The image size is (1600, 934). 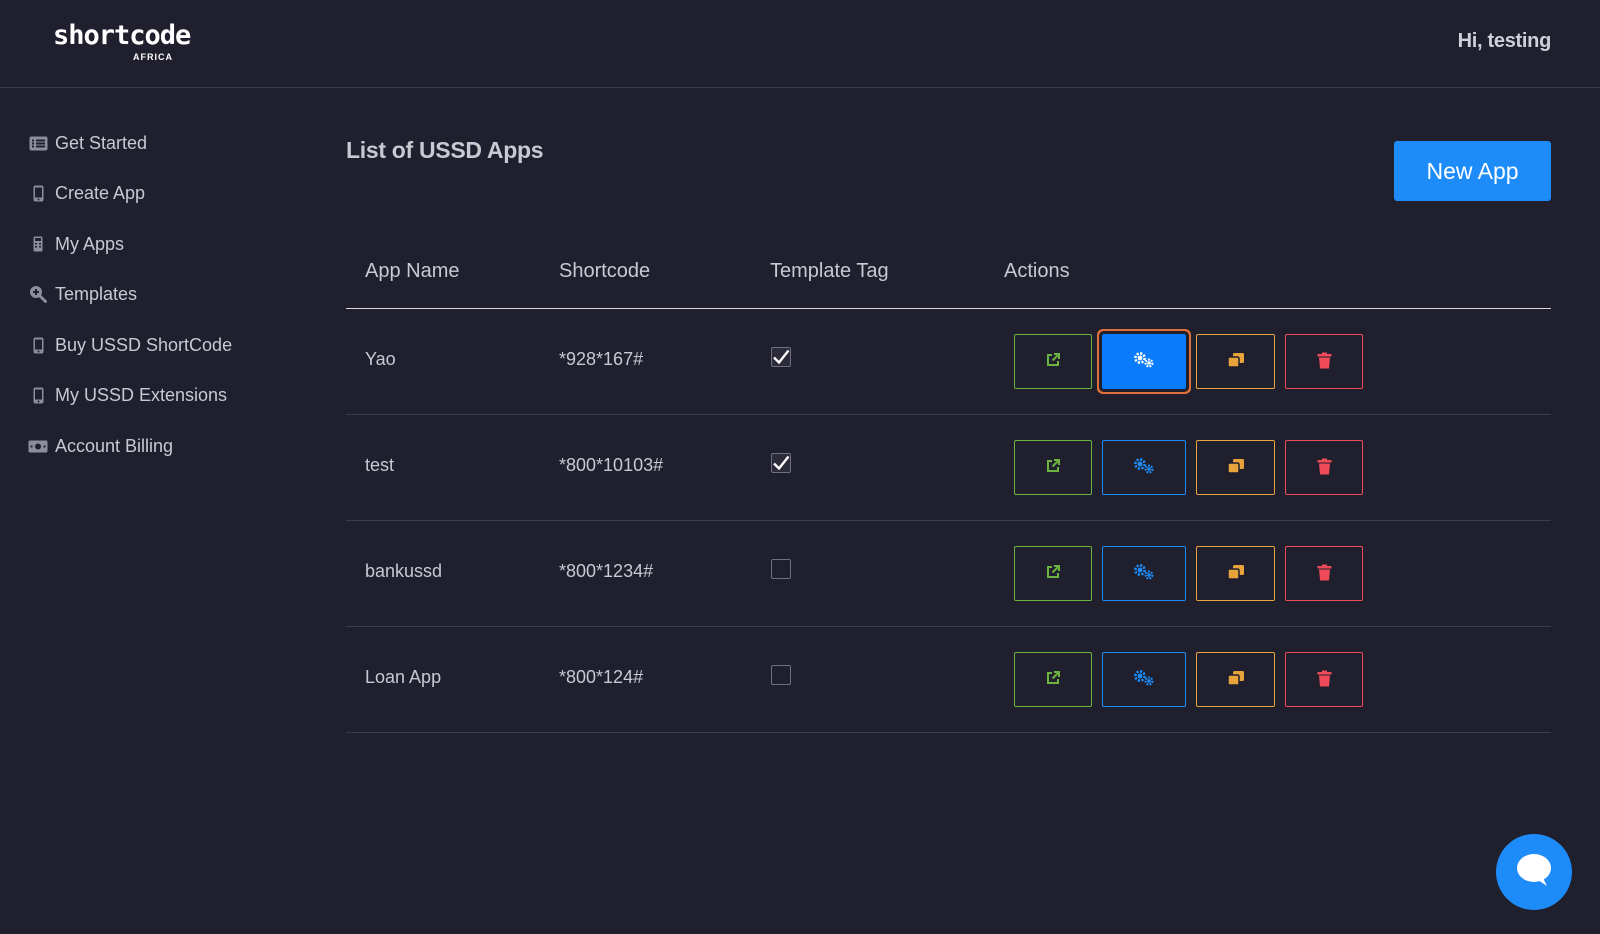 What do you see at coordinates (605, 271) in the screenshot?
I see `column-header-shortcode: Shortcode` at bounding box center [605, 271].